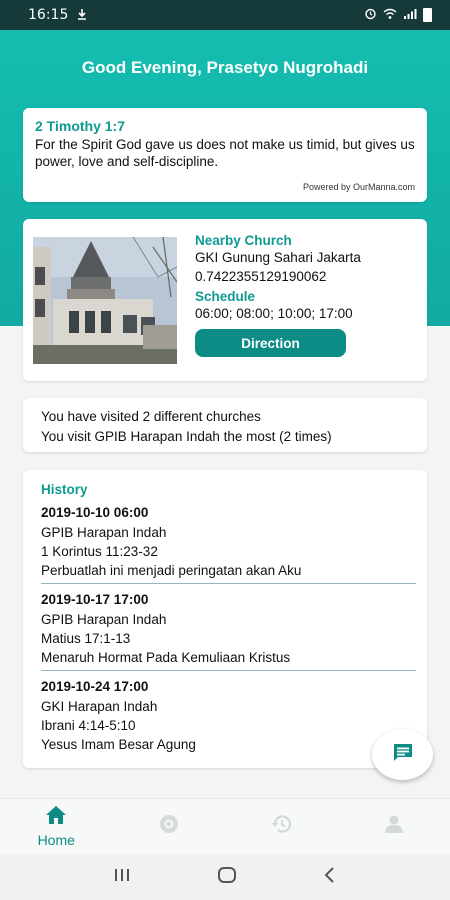  Describe the element at coordinates (427, 15) in the screenshot. I see `battery-icon` at that location.